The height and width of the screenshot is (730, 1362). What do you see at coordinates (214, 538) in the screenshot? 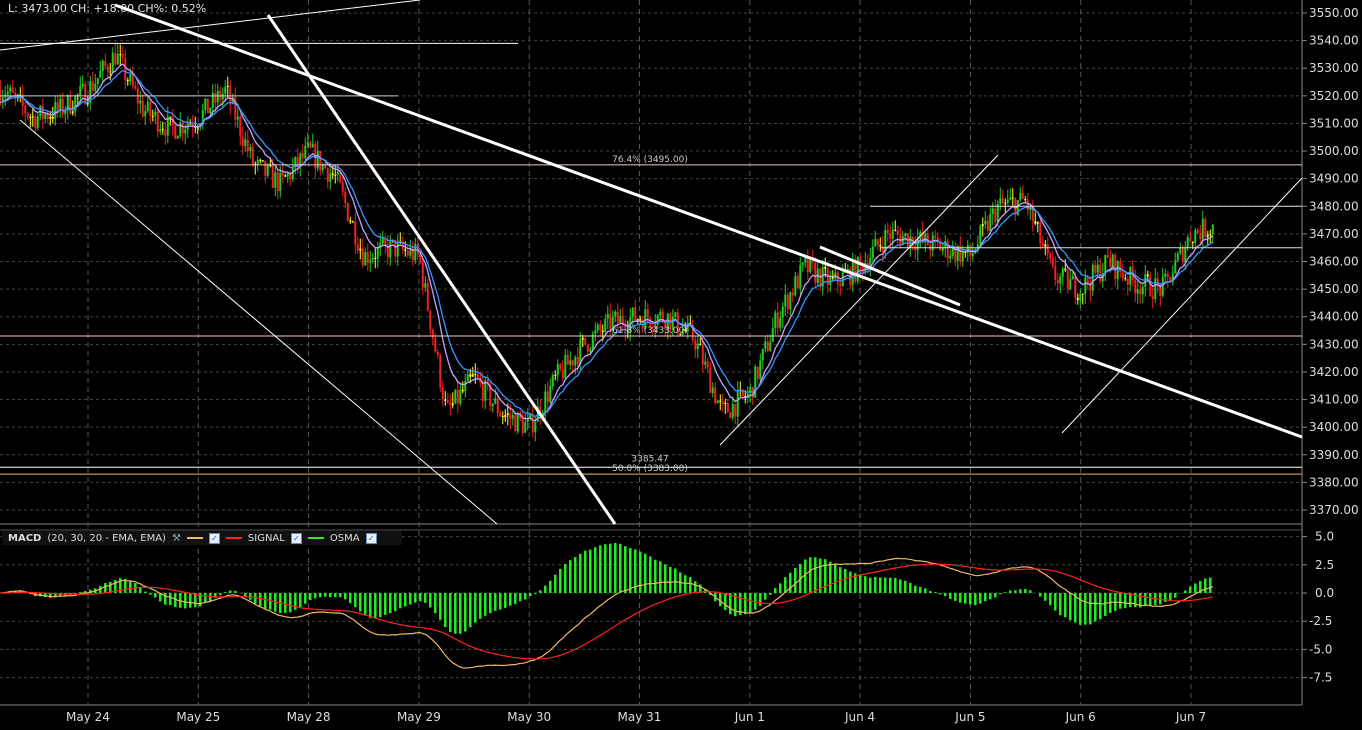
I see `macd-checkbox-icon: ✓` at bounding box center [214, 538].